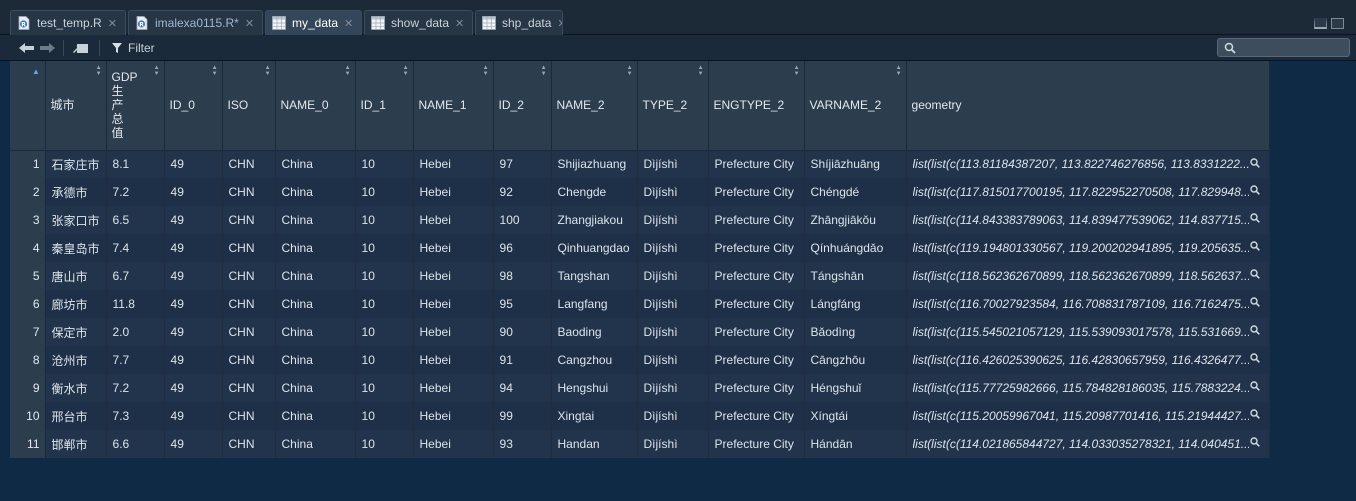 The height and width of the screenshot is (501, 1356). What do you see at coordinates (313, 22) in the screenshot?
I see `tab-my-data: my_data ✕` at bounding box center [313, 22].